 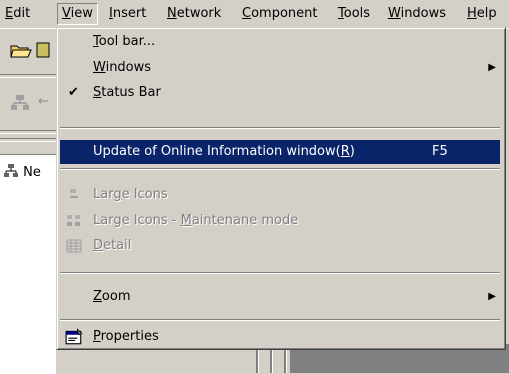 What do you see at coordinates (280, 221) in the screenshot?
I see `menu-item-large-icons-maintenance: Large Icons - Maintenane mode` at bounding box center [280, 221].